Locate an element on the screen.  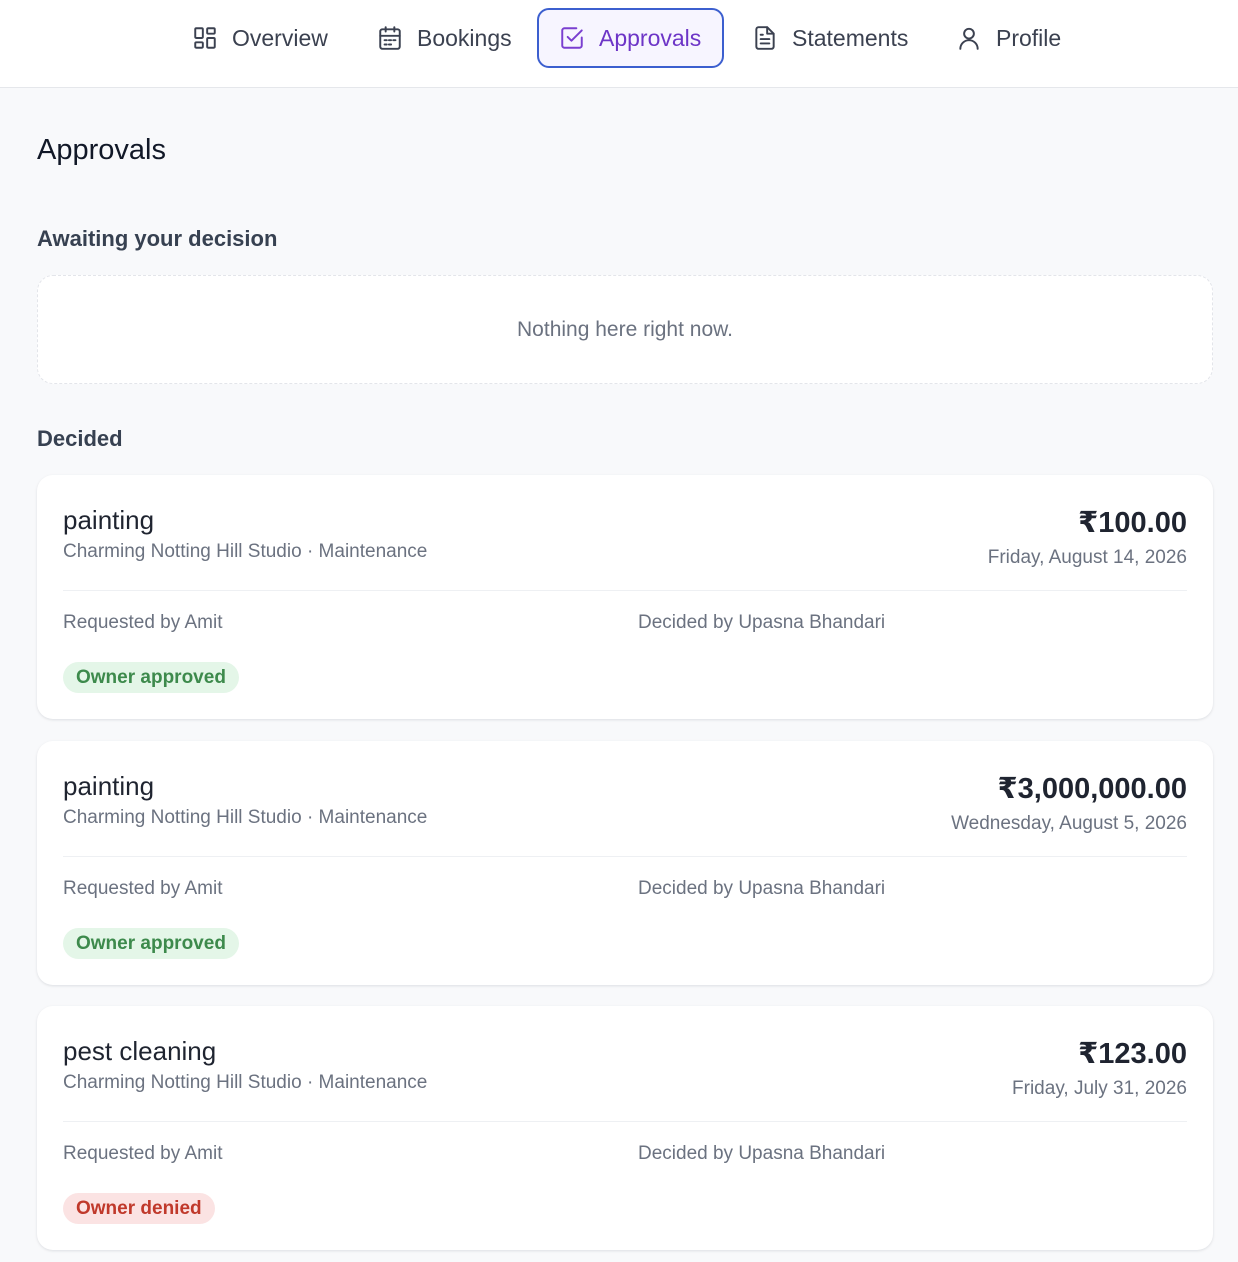
awaiting-empty-state: Nothing here right now. is located at coordinates (625, 329).